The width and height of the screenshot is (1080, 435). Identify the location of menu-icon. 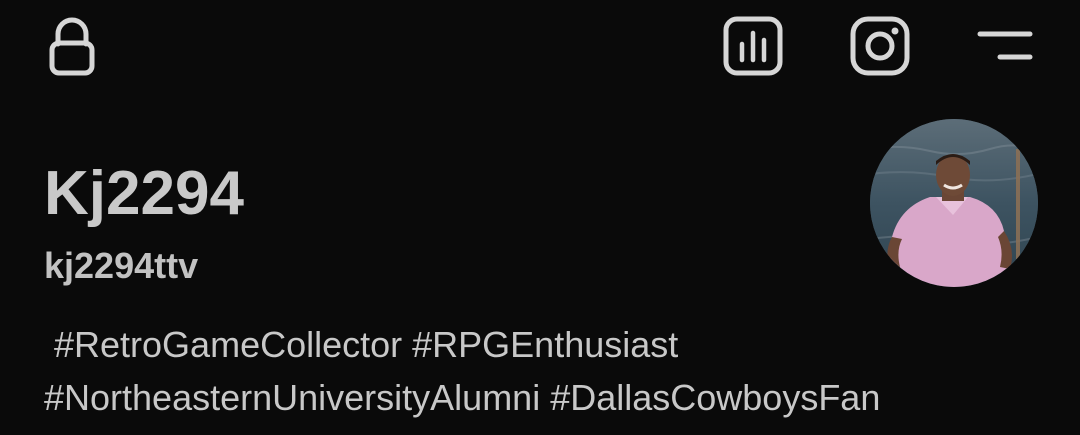
(1006, 46).